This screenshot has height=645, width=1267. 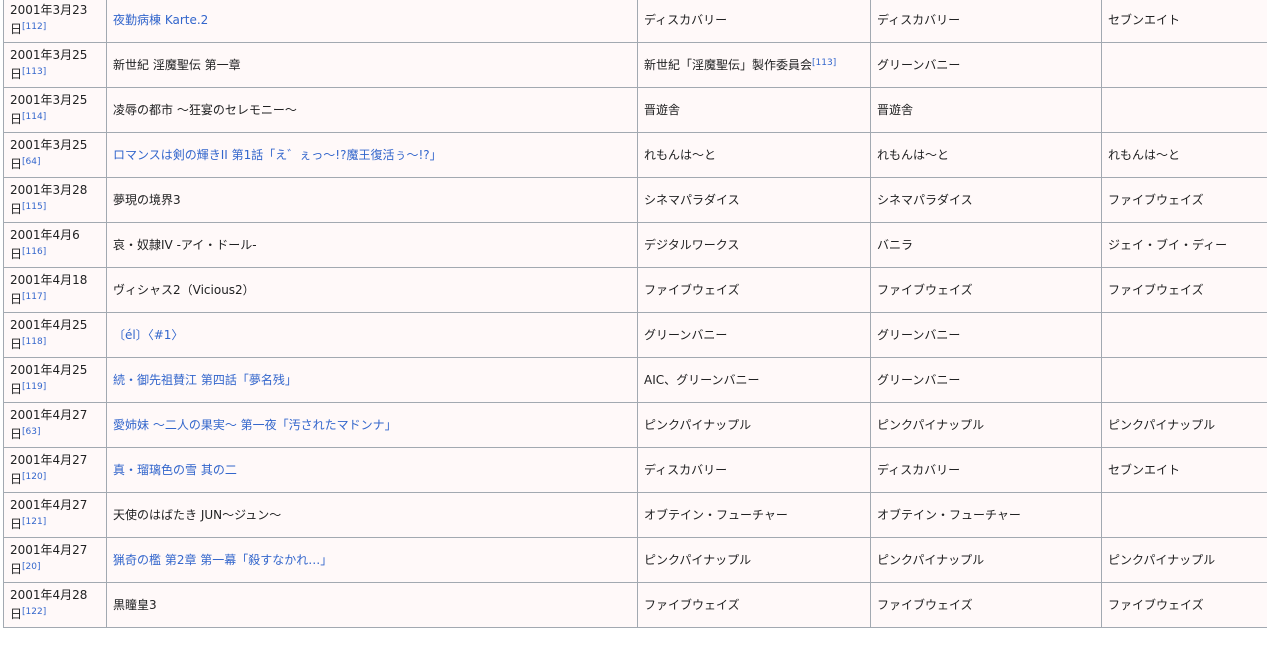 What do you see at coordinates (49, 370) in the screenshot?
I see `release-date: 2001年4月25` at bounding box center [49, 370].